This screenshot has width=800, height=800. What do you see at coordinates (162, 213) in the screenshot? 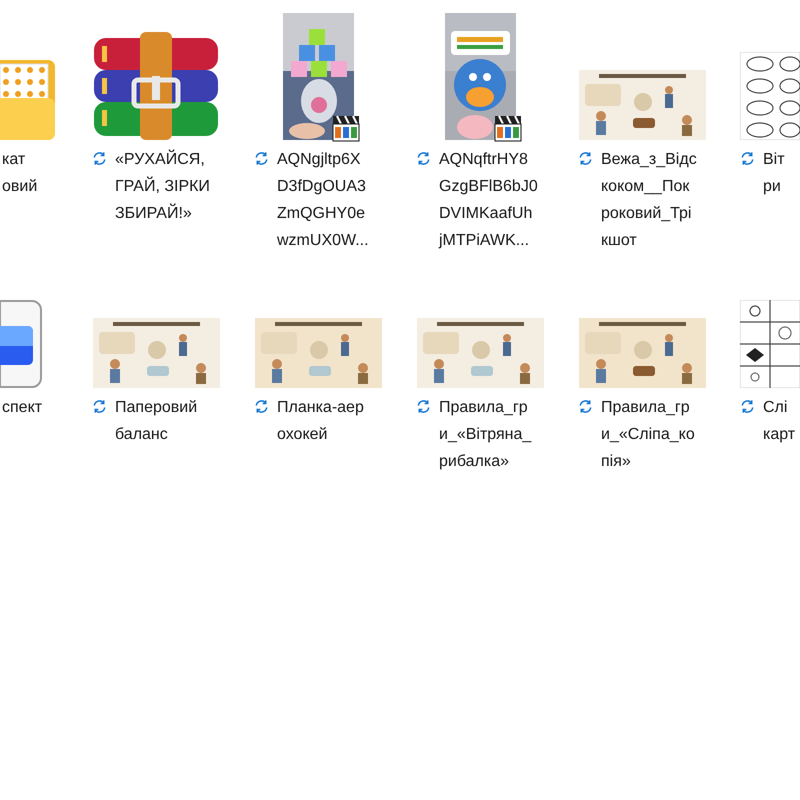
I see `file-name: ЗБИРАЙ!»` at bounding box center [162, 213].